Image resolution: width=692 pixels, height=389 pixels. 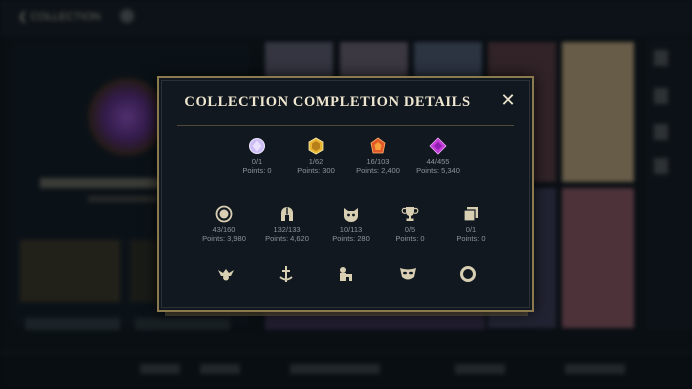 I want to click on stat-crystal-purple: 44/455 Points: 5,340, so click(x=438, y=156).